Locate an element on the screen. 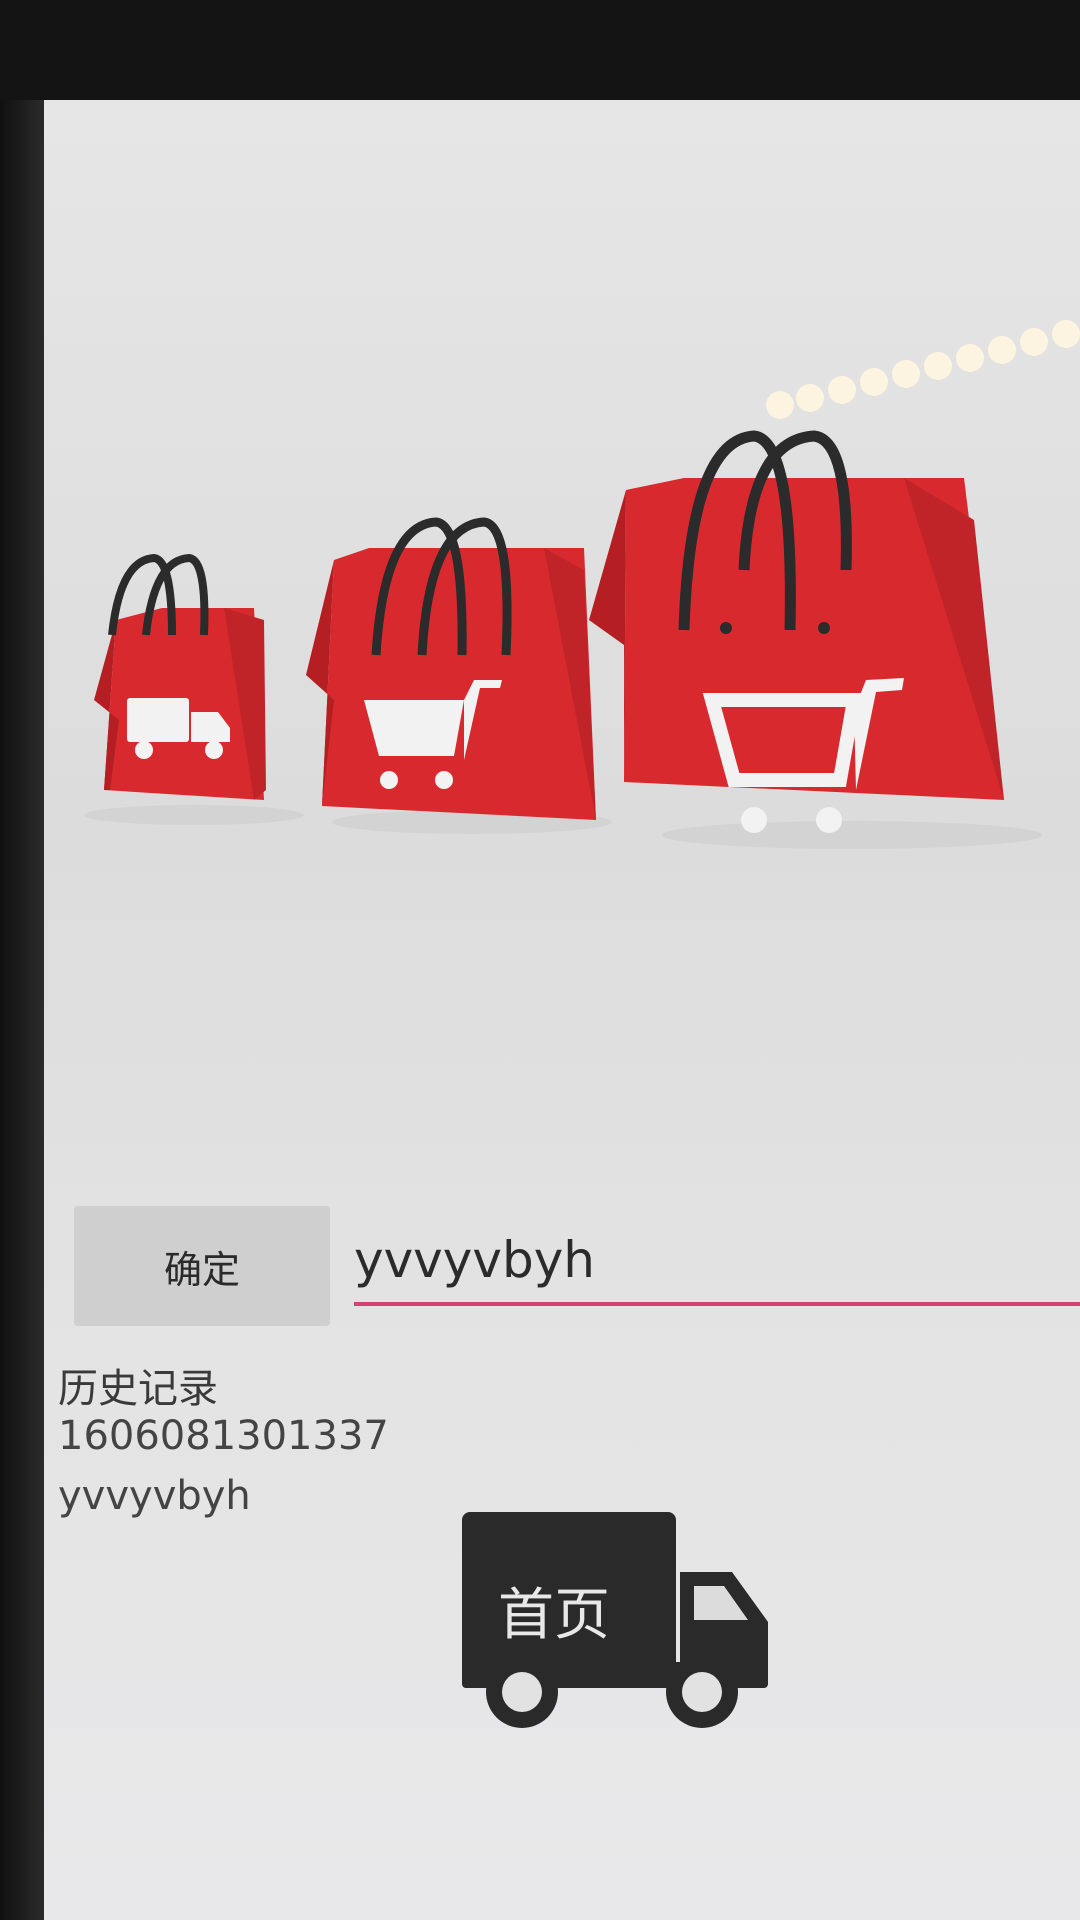 The height and width of the screenshot is (1920, 1080). search-input is located at coordinates (717, 1260).